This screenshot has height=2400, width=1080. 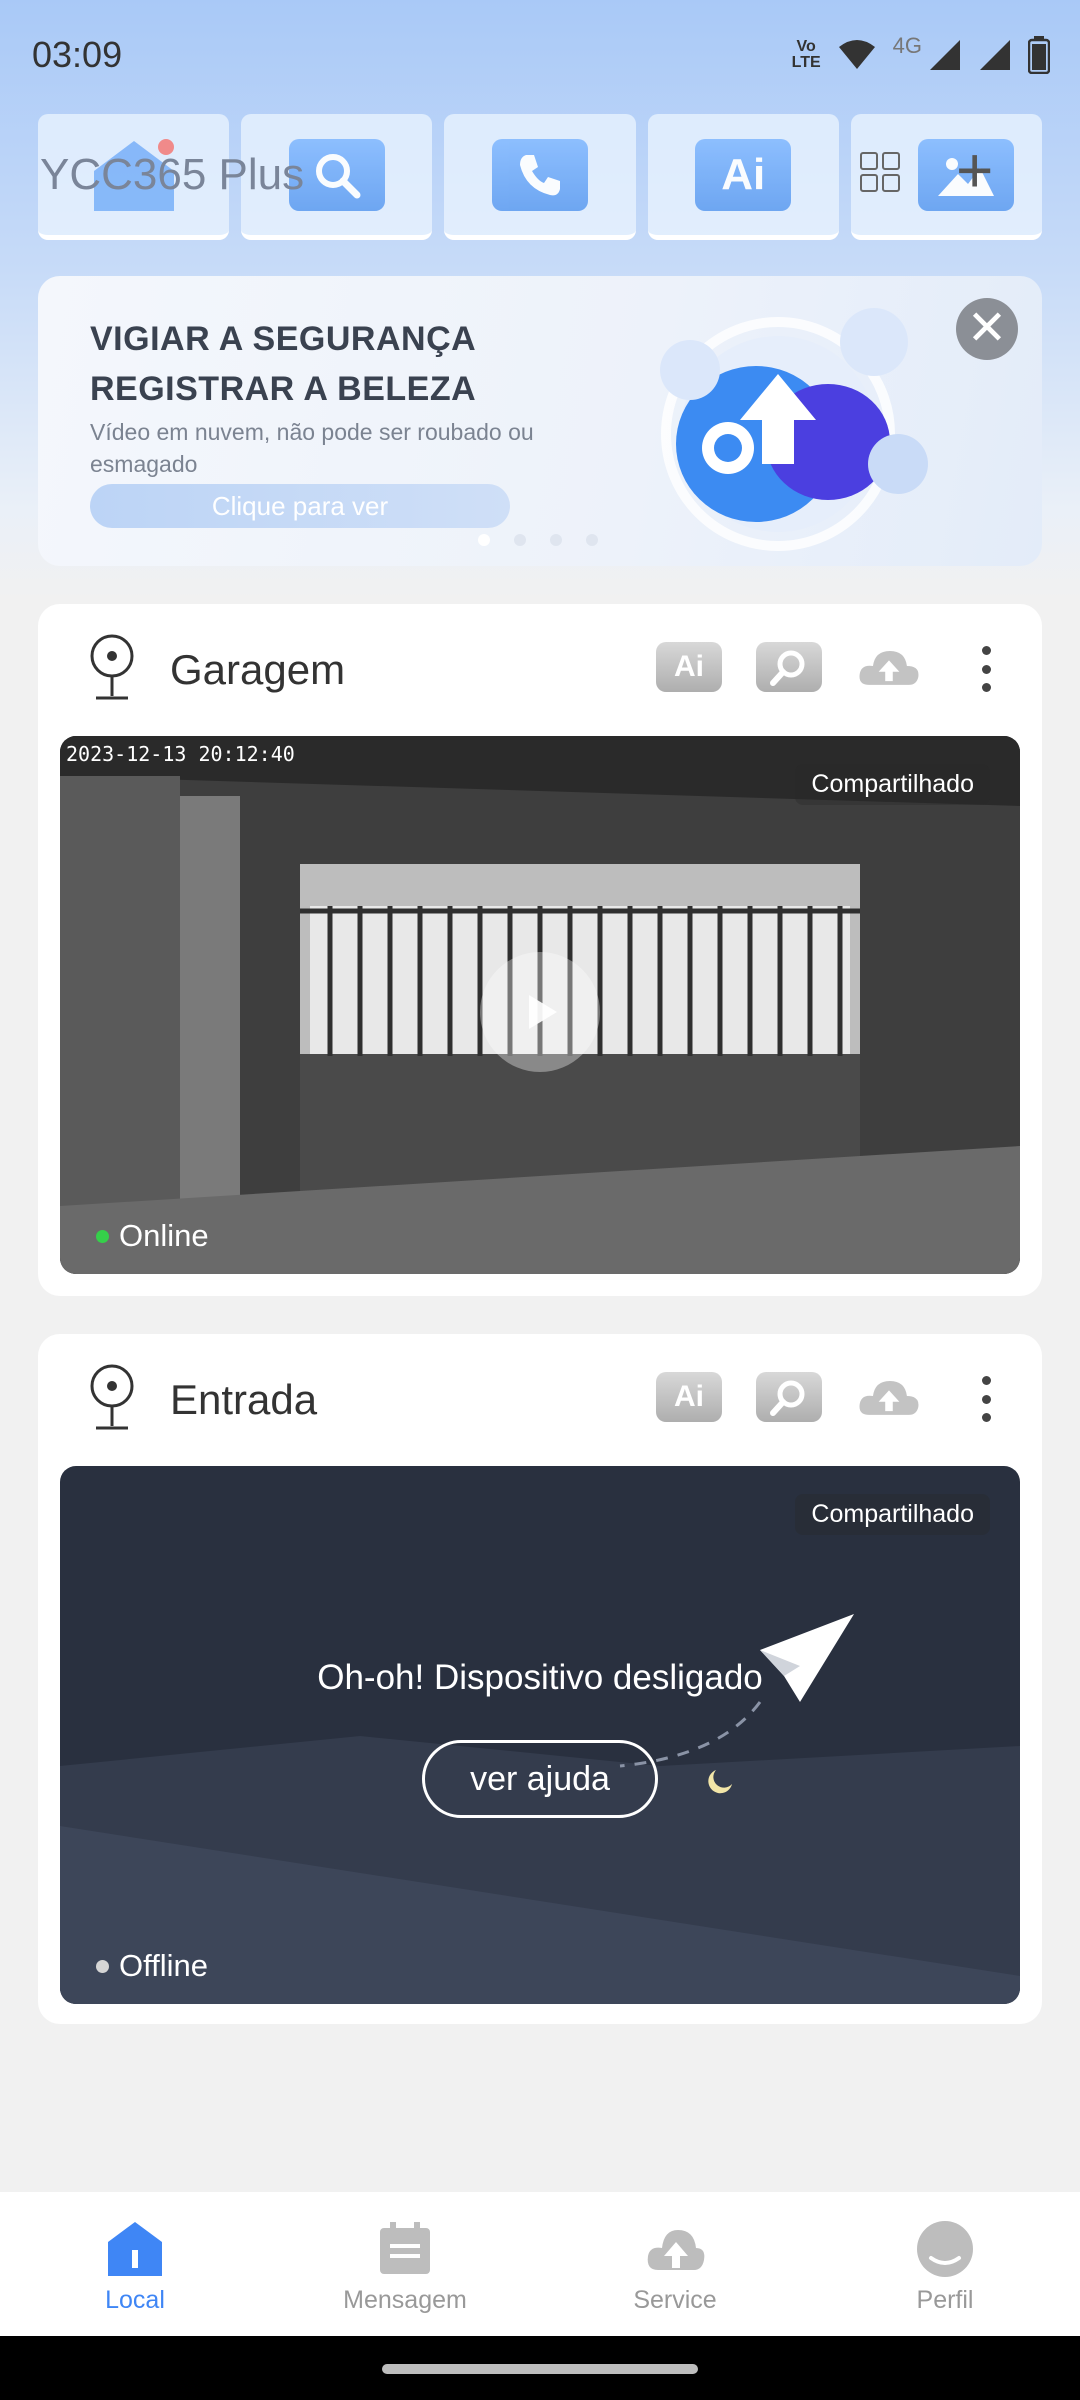 I want to click on device-status: Offline, so click(x=152, y=1966).